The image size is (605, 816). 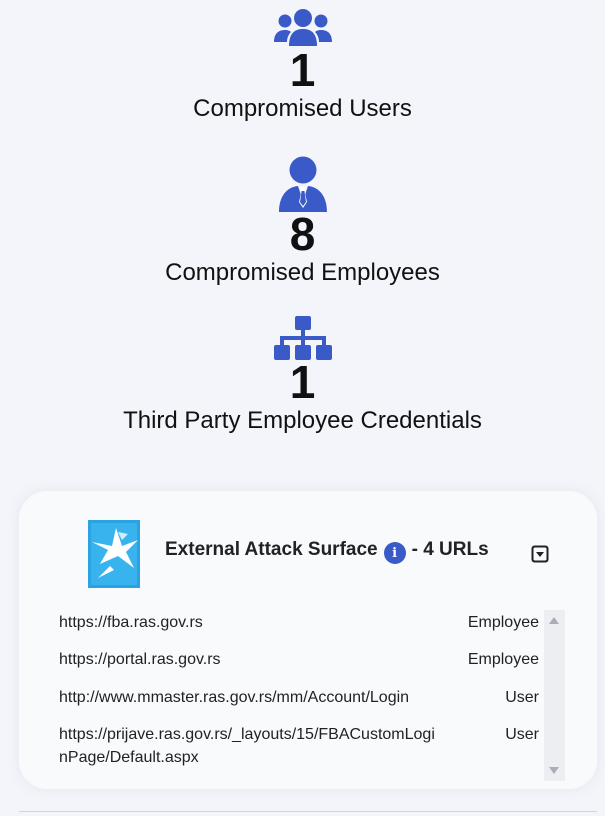 What do you see at coordinates (302, 108) in the screenshot?
I see `stat-label: Compromised Users` at bounding box center [302, 108].